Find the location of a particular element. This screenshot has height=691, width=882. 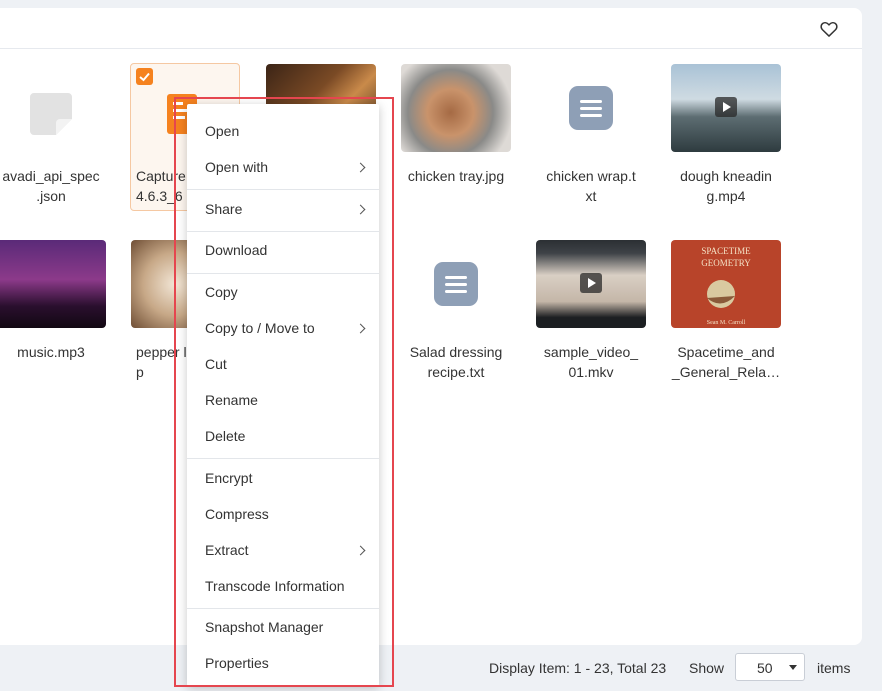

menu-item-label: Delete is located at coordinates (225, 436).